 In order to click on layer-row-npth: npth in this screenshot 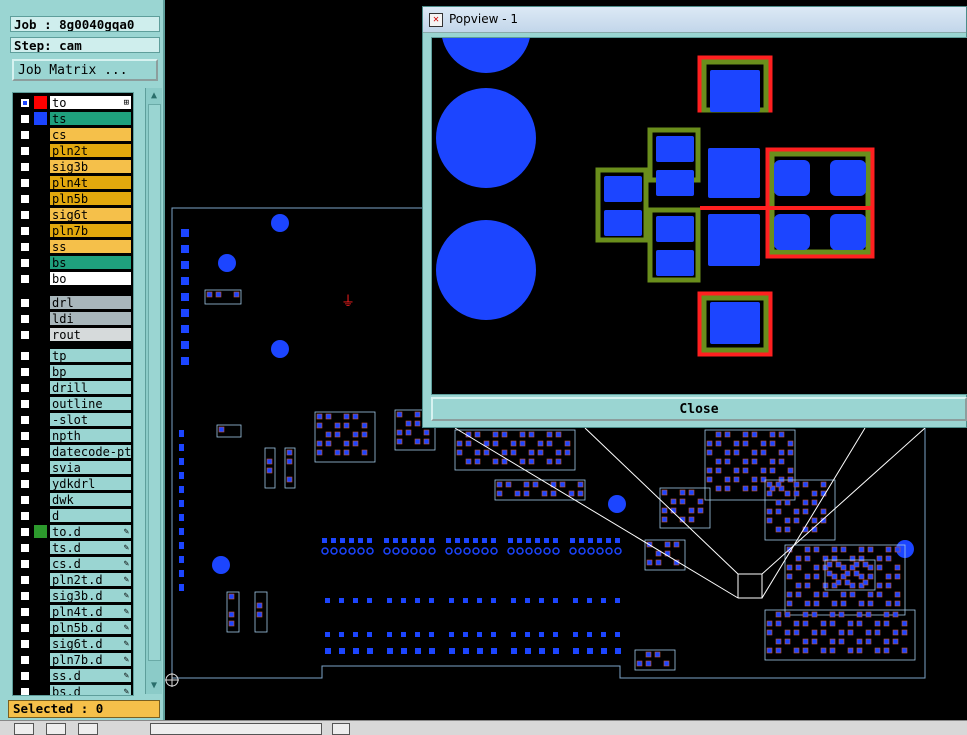, I will do `click(73, 435)`.